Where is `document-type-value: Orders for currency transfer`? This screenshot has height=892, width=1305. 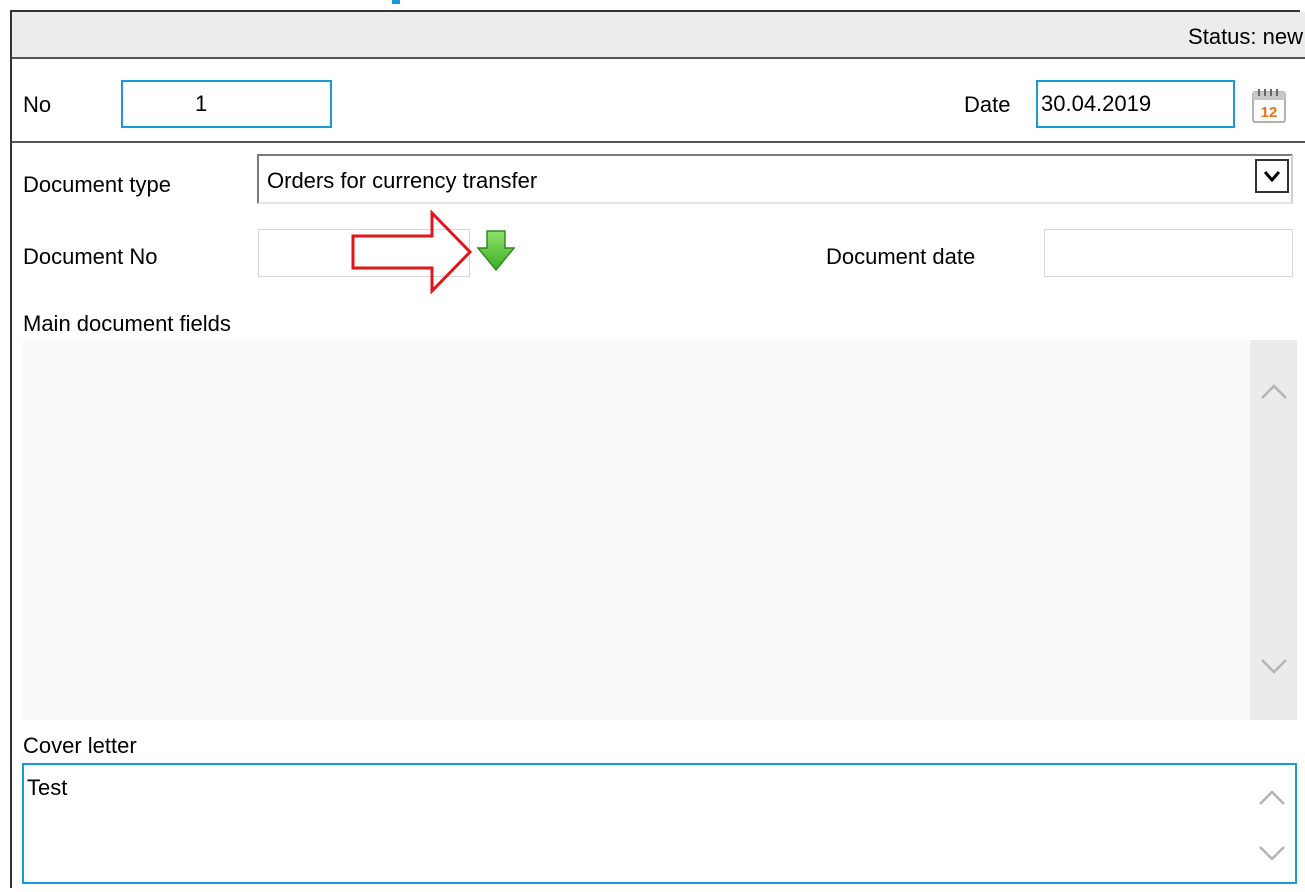 document-type-value: Orders for currency transfer is located at coordinates (402, 180).